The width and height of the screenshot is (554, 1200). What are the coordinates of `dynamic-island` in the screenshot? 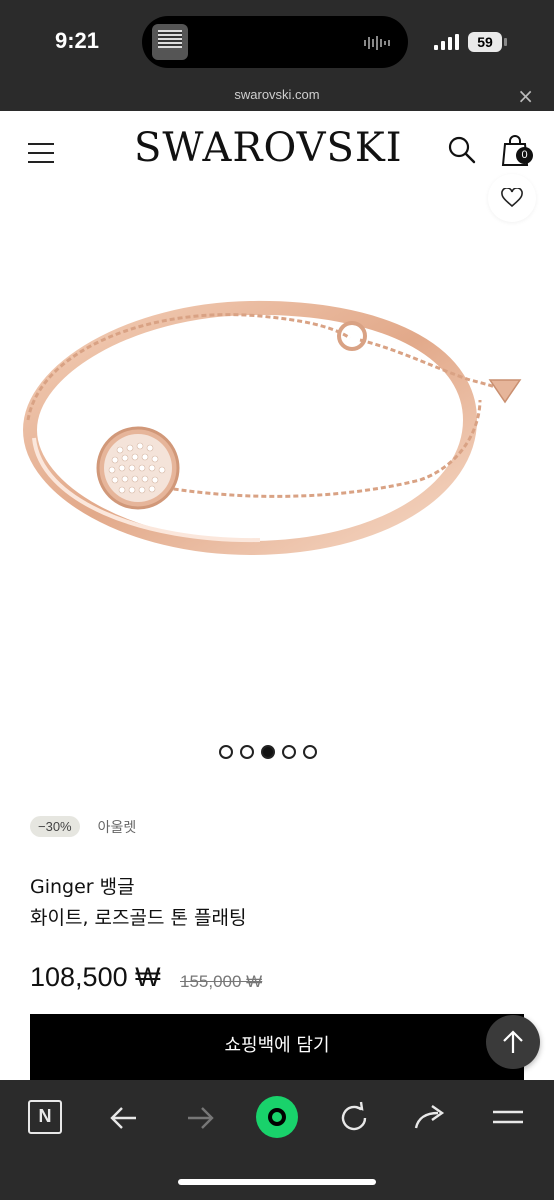 It's located at (275, 42).